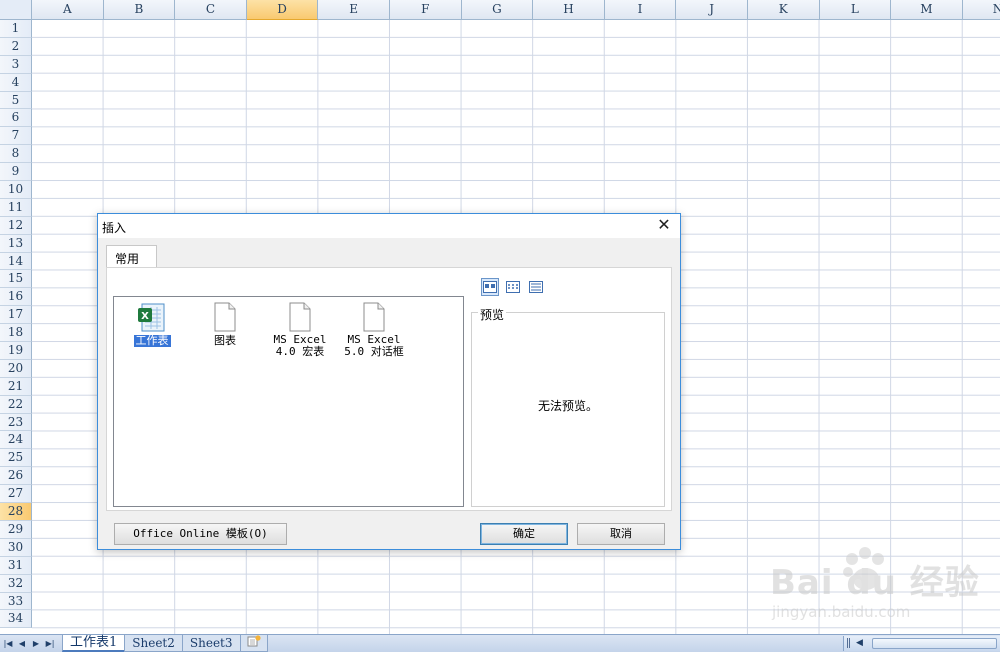 The width and height of the screenshot is (1000, 652). What do you see at coordinates (16, 386) in the screenshot?
I see `row-header: 21` at bounding box center [16, 386].